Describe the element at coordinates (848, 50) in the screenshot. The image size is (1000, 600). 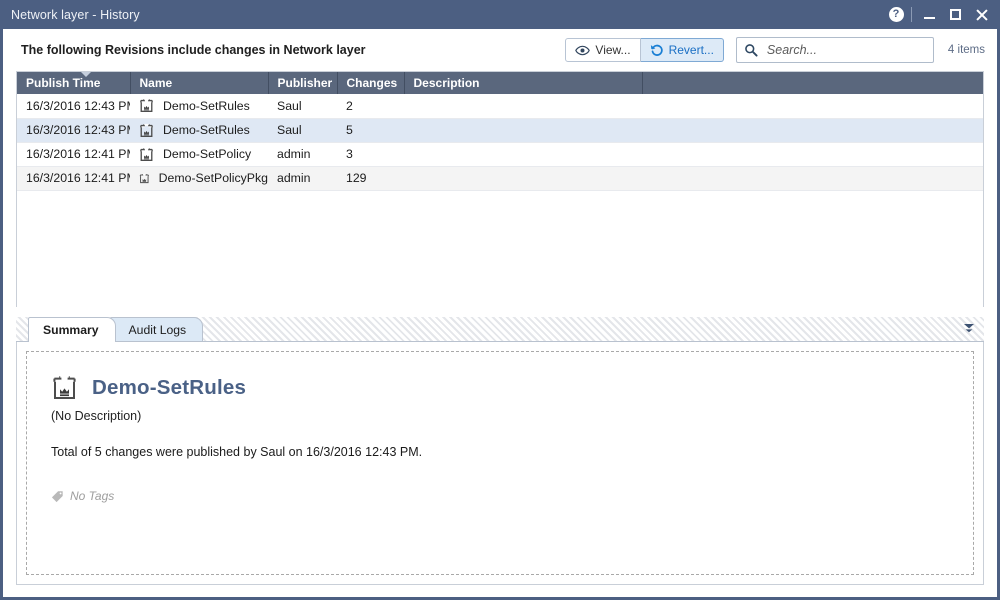
I see `search-input` at that location.